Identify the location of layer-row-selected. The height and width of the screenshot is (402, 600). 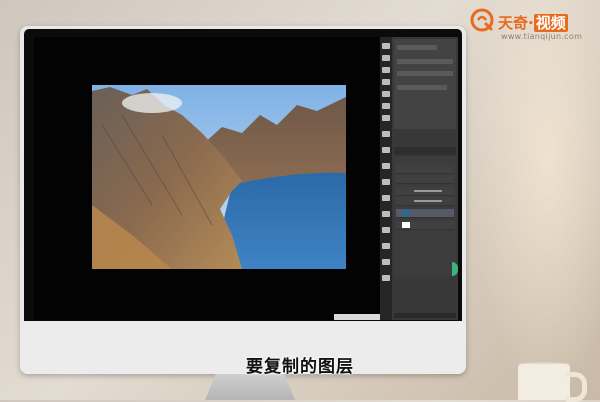
(425, 213).